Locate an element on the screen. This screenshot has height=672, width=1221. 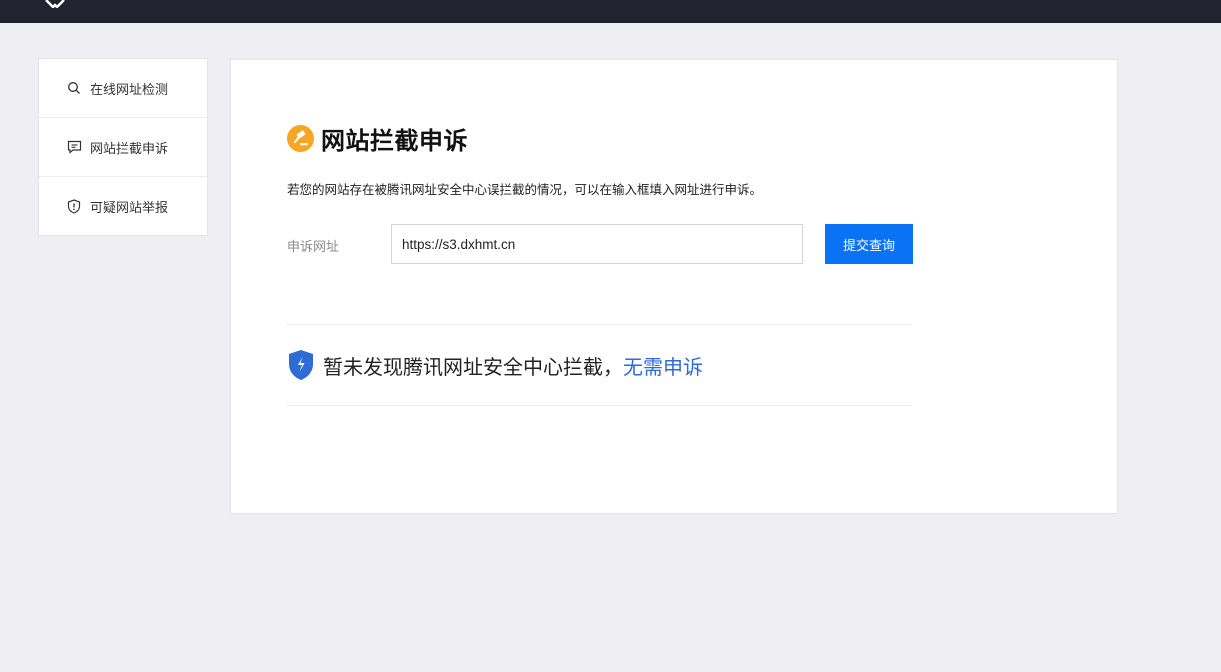
divider-bottom is located at coordinates (599, 405).